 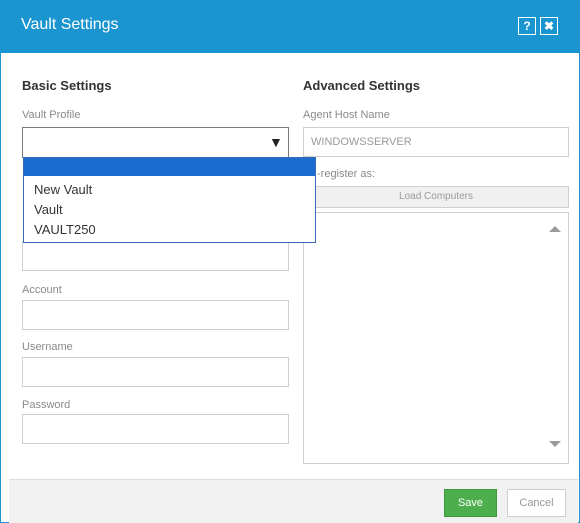 I want to click on password-field, so click(x=155, y=429).